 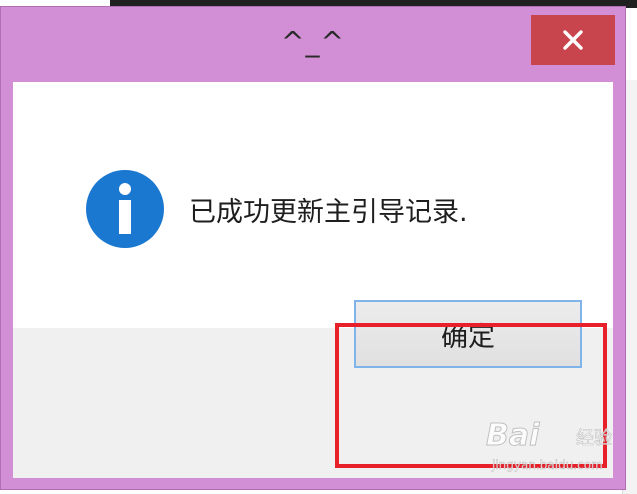 I want to click on watermark-subtitle: 经验, so click(x=594, y=439).